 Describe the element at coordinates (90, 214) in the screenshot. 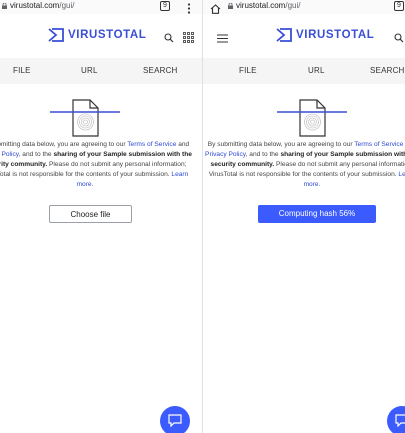

I see `choose-file-button: Choose file` at that location.